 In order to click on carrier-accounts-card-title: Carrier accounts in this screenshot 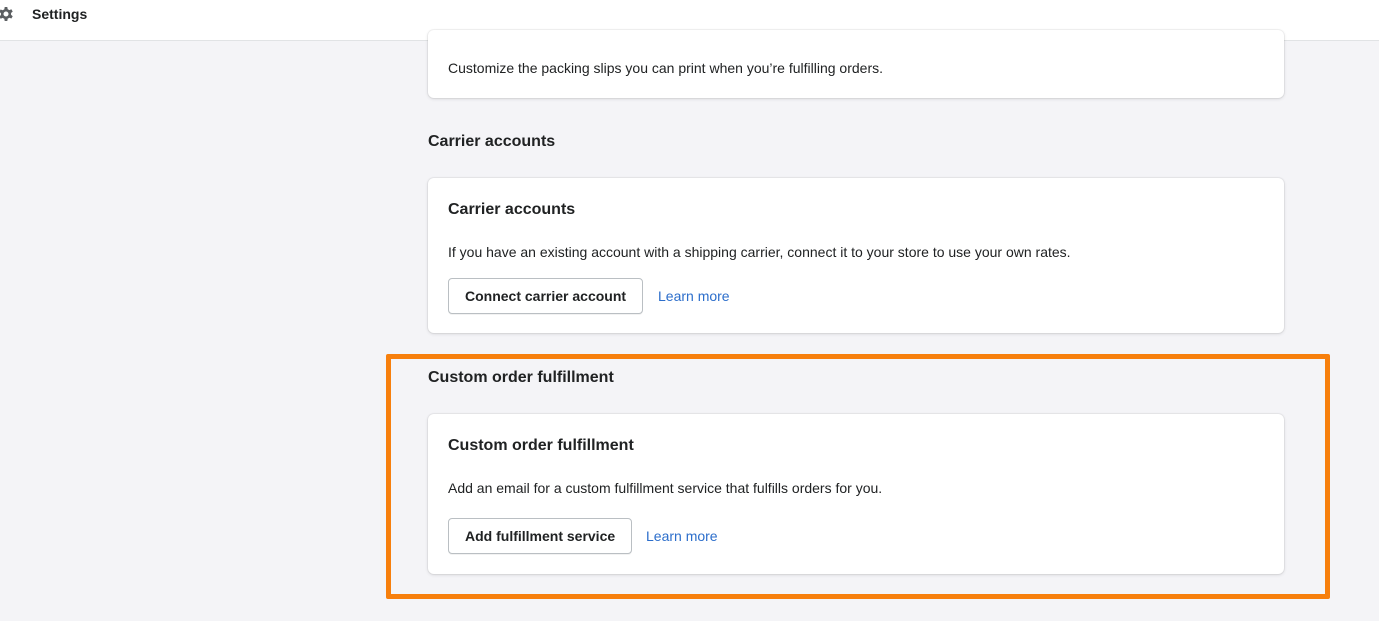, I will do `click(512, 209)`.